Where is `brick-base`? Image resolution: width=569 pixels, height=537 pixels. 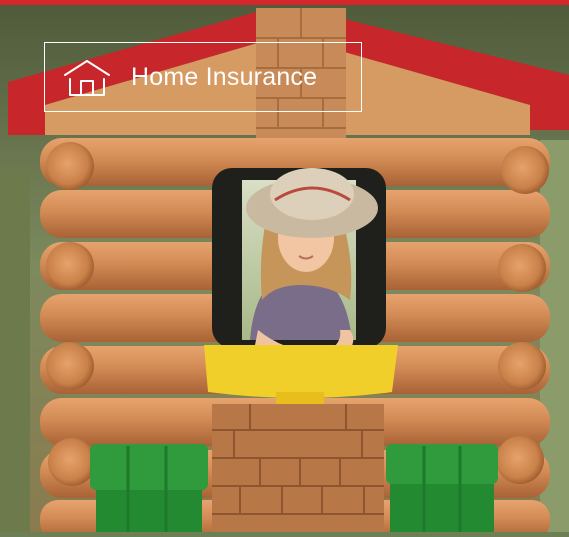 brick-base is located at coordinates (298, 468).